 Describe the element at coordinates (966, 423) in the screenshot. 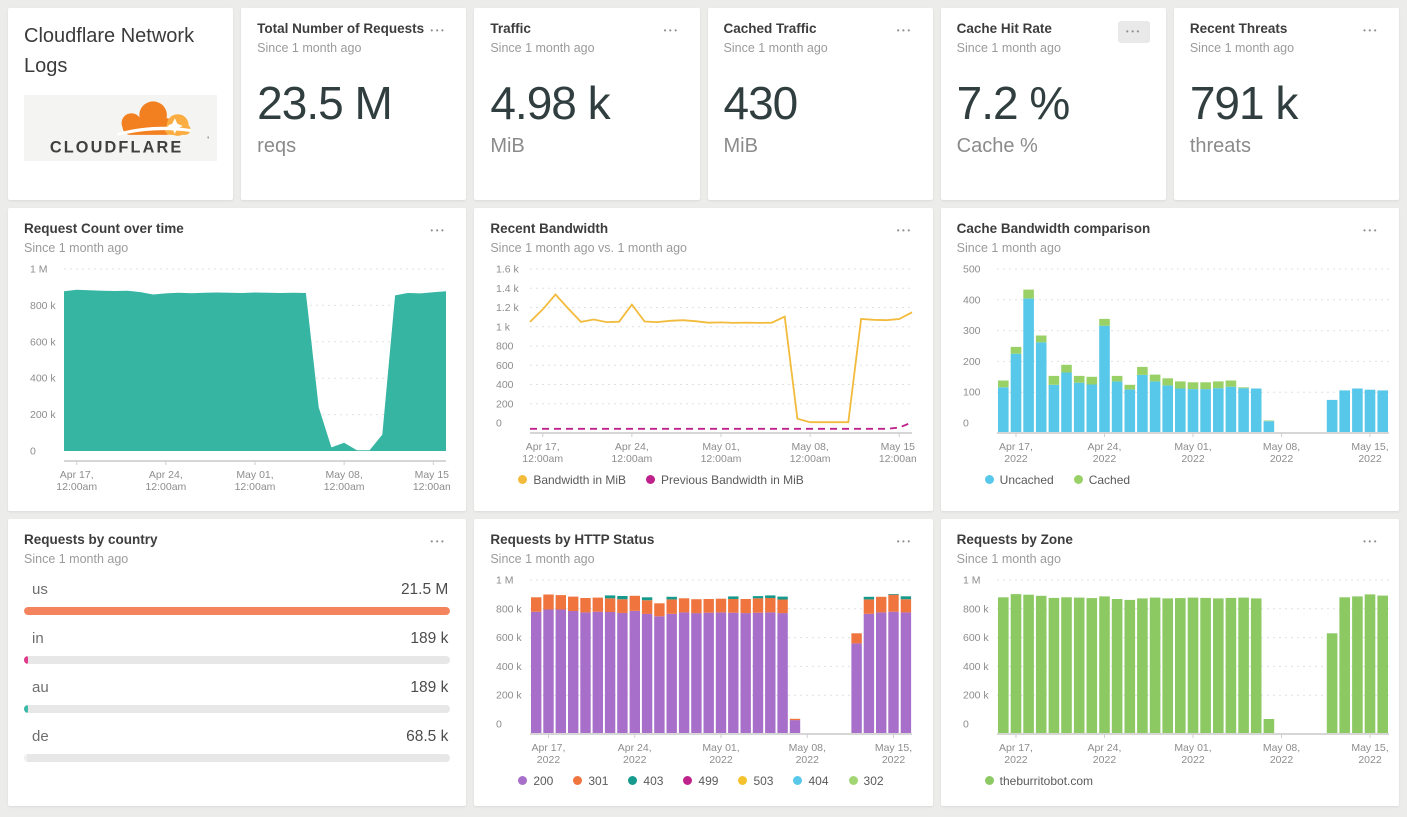

I see `svg-text: 0` at that location.